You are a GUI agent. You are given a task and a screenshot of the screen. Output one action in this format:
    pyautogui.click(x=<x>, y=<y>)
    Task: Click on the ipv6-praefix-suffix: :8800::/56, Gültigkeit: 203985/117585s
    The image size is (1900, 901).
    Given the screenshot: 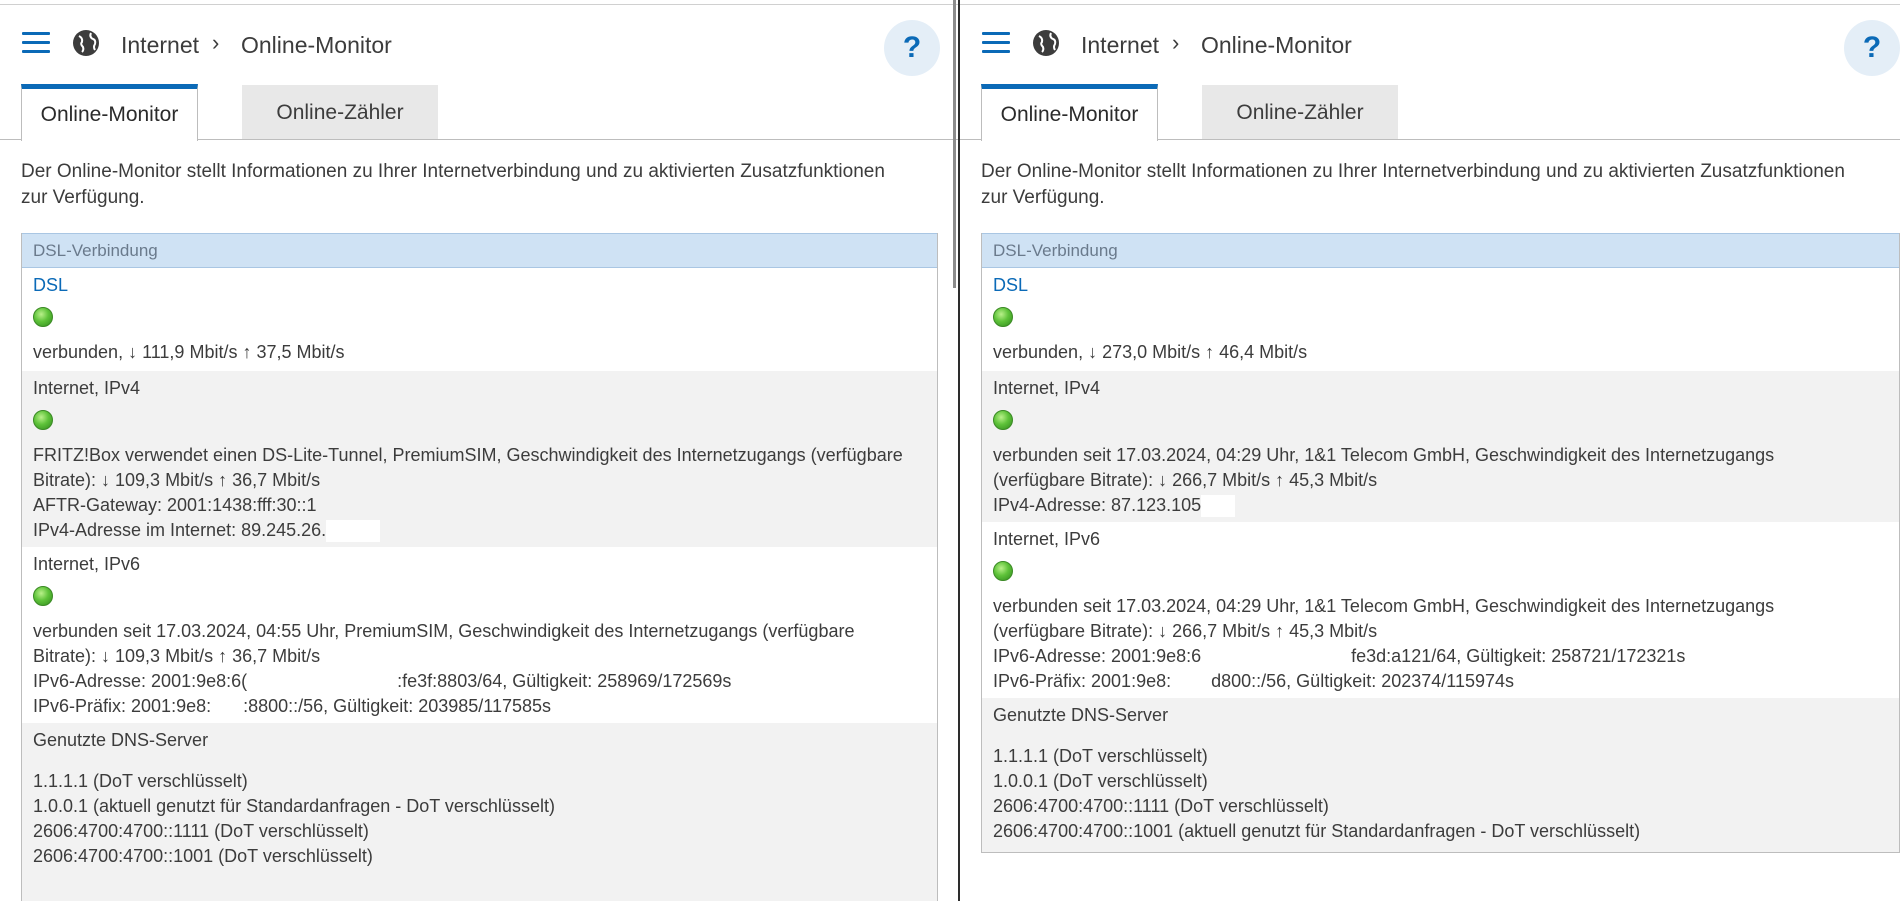 What is the action you would take?
    pyautogui.click(x=397, y=706)
    